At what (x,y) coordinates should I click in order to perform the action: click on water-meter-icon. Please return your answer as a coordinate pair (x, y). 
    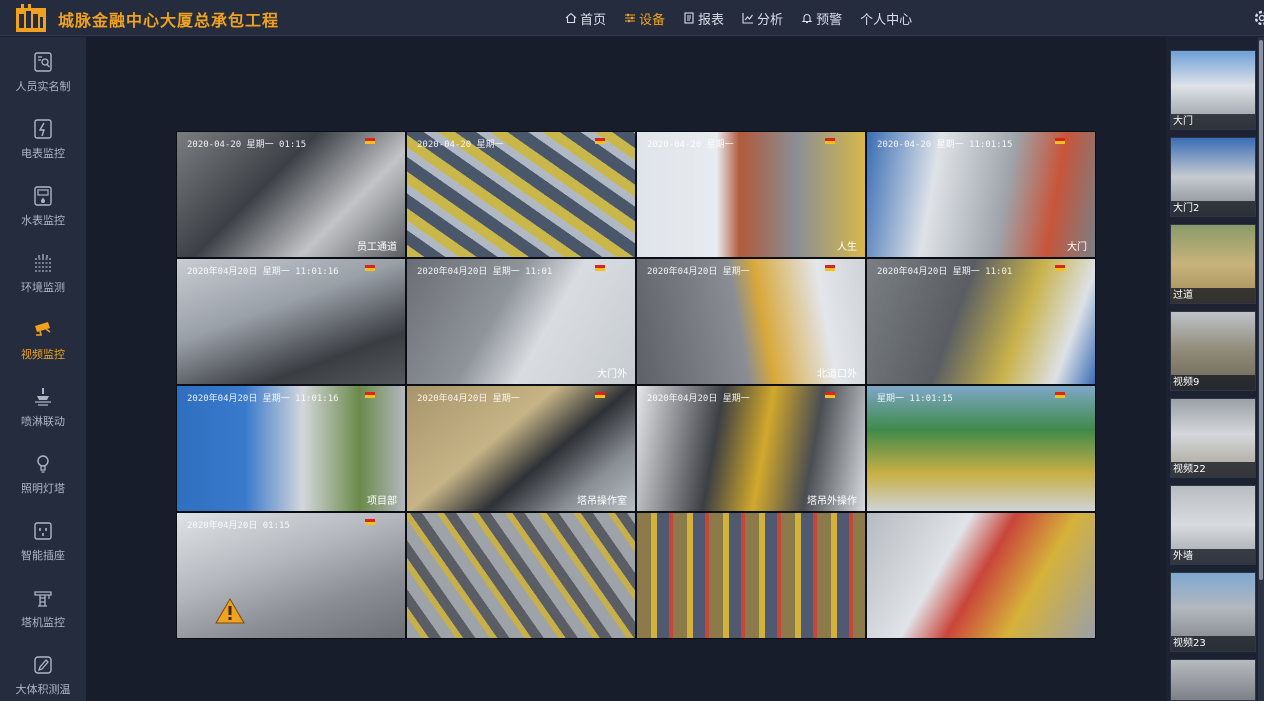
    Looking at the image, I should click on (43, 196).